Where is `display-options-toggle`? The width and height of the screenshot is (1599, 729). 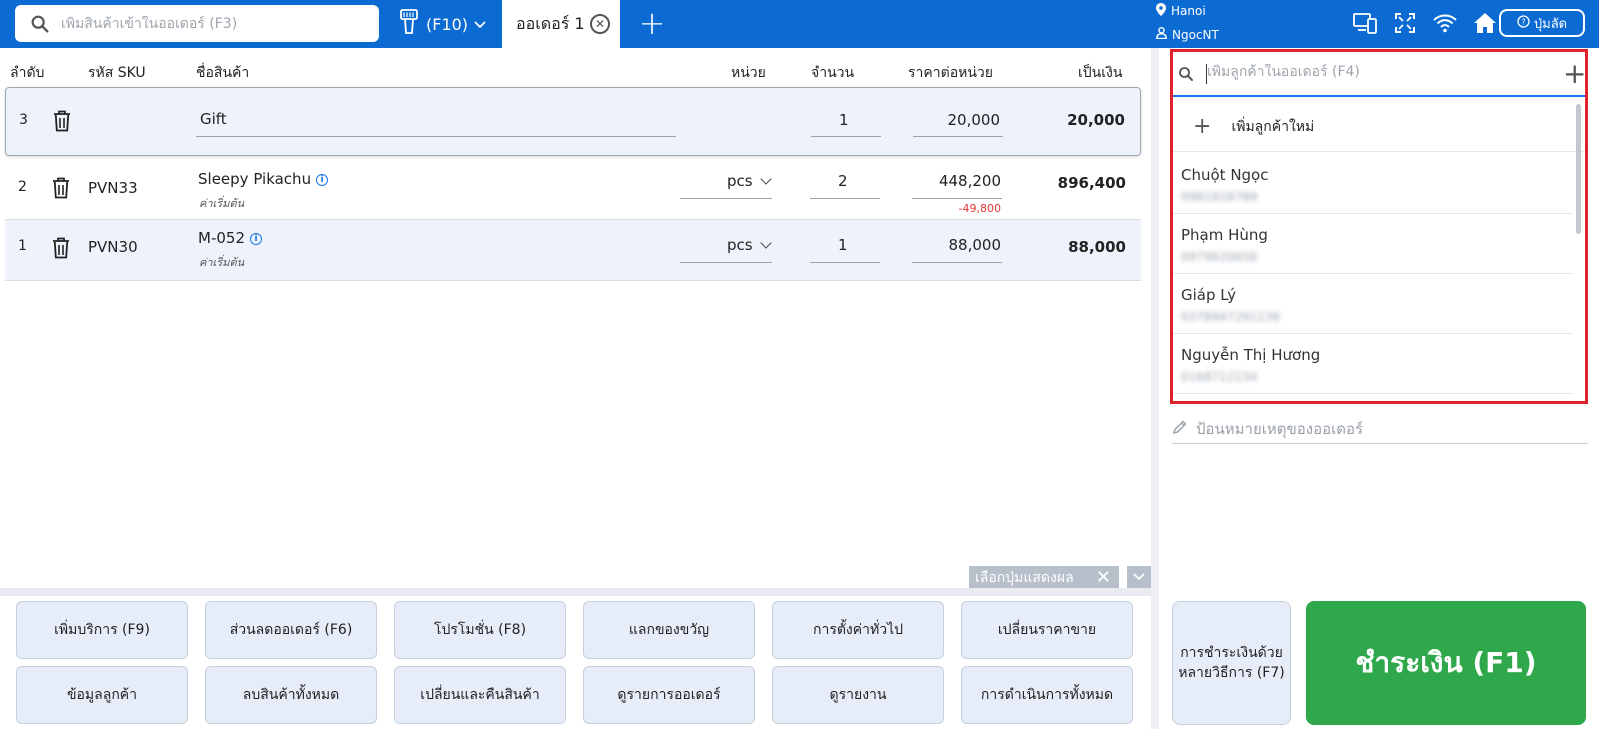
display-options-toggle is located at coordinates (1139, 578).